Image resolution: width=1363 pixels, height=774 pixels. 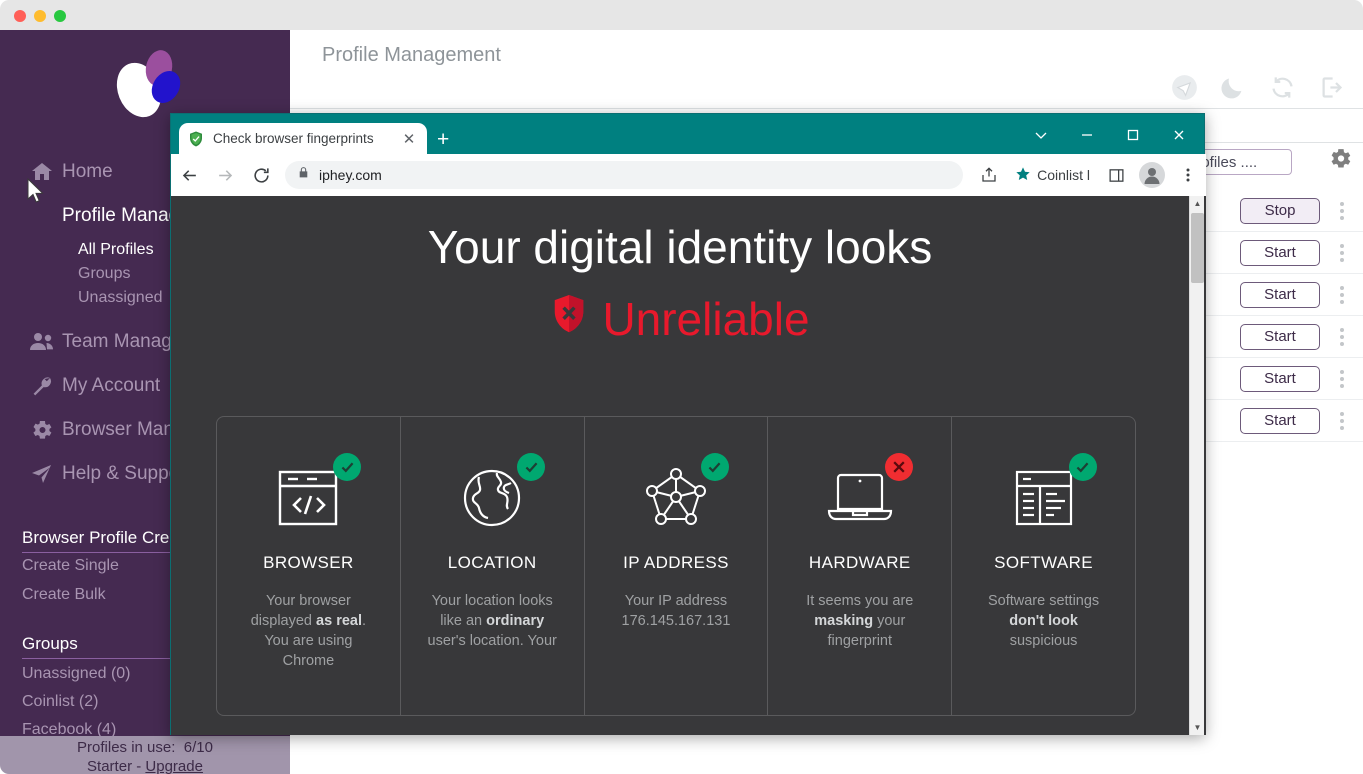 What do you see at coordinates (64, 595) in the screenshot?
I see `link-create-bulk: Create Bulk` at bounding box center [64, 595].